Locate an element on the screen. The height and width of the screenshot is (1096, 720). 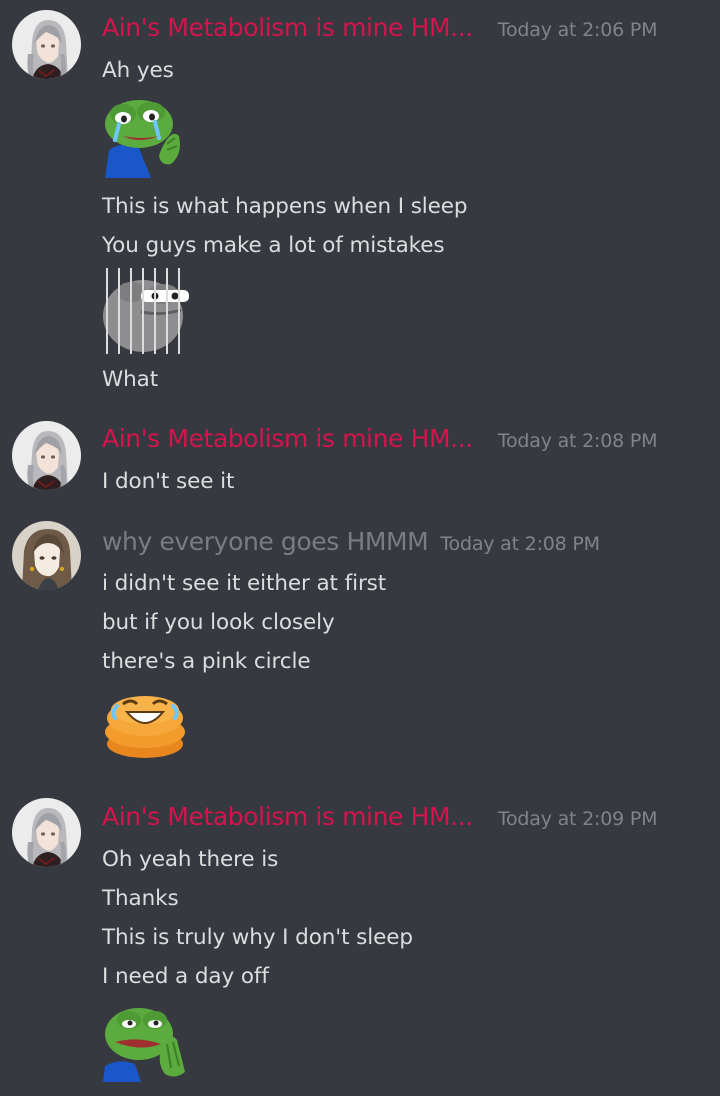
message-text: What is located at coordinates (130, 379).